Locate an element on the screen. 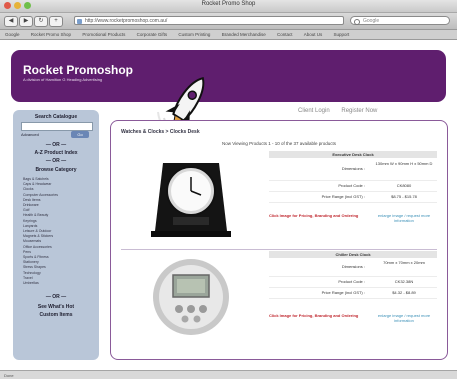  catalogue-search-input is located at coordinates (57, 126).